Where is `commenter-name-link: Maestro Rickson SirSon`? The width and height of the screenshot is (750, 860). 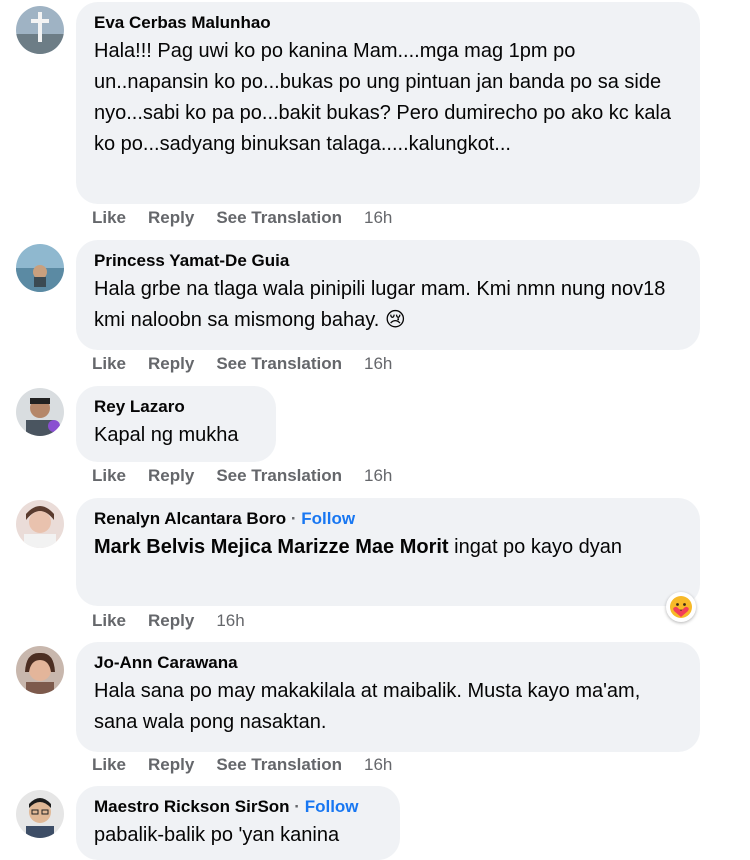
commenter-name-link: Maestro Rickson SirSon is located at coordinates (192, 806).